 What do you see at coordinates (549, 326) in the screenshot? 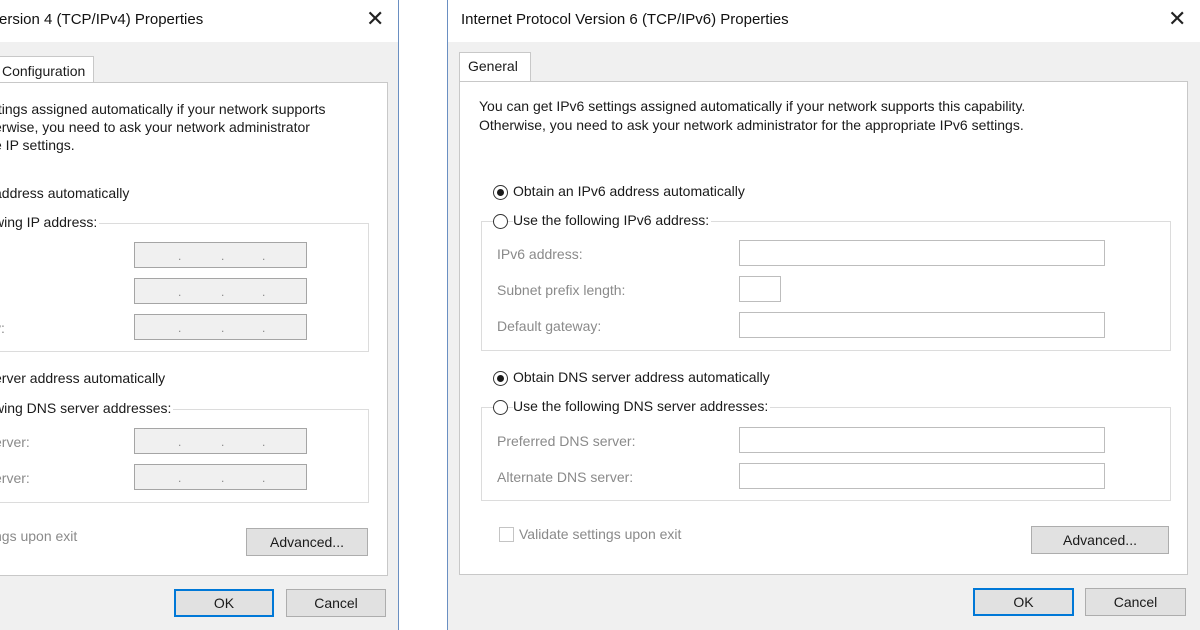
I see `default-gateway-label: Default gateway:` at bounding box center [549, 326].